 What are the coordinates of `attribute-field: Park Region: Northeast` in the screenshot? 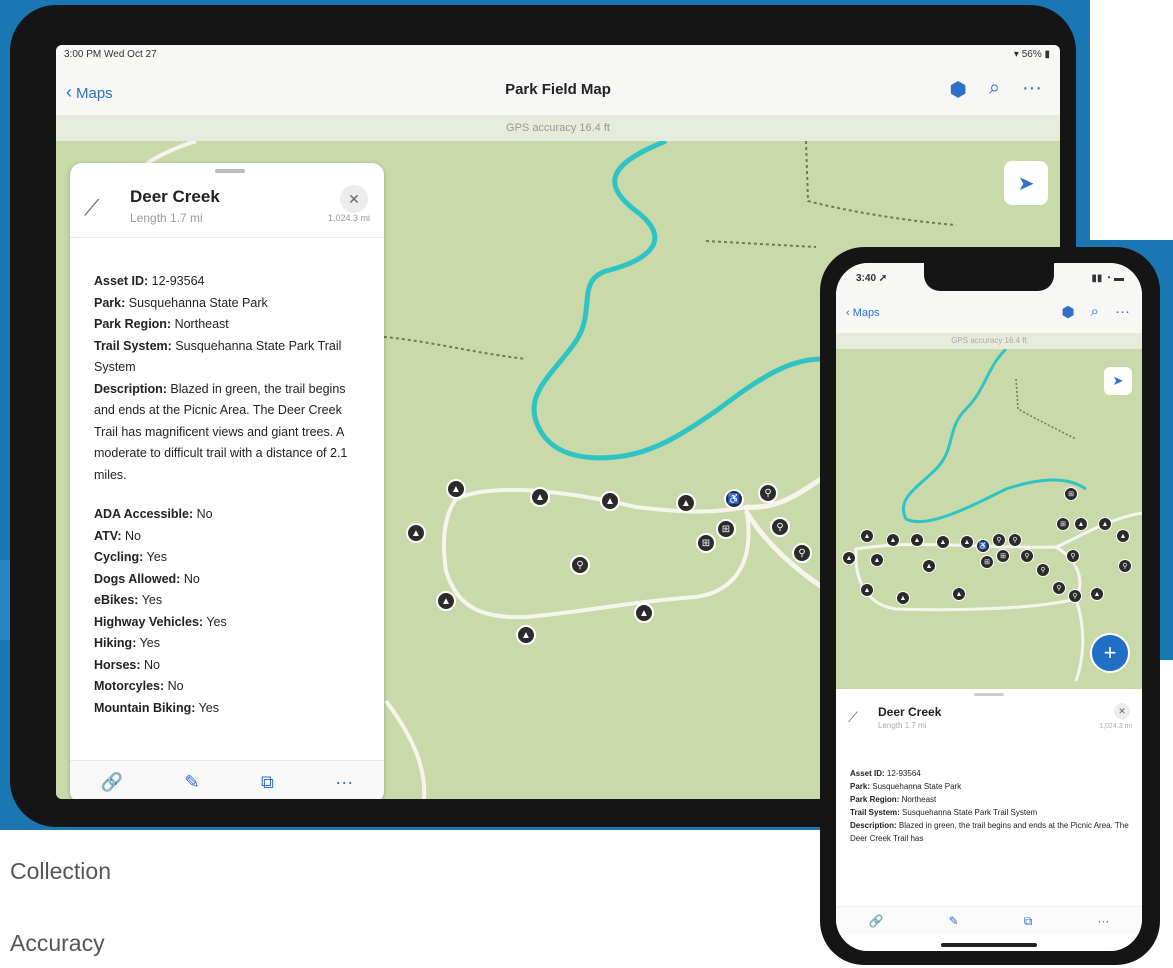 It's located at (893, 799).